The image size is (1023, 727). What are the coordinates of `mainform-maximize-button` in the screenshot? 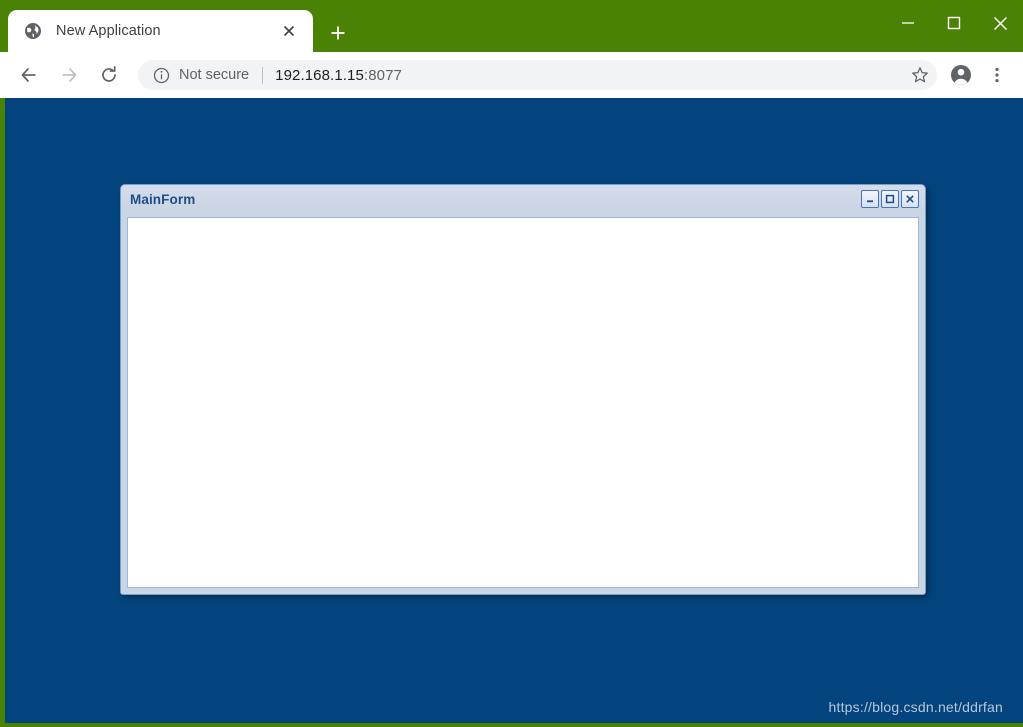 It's located at (890, 199).